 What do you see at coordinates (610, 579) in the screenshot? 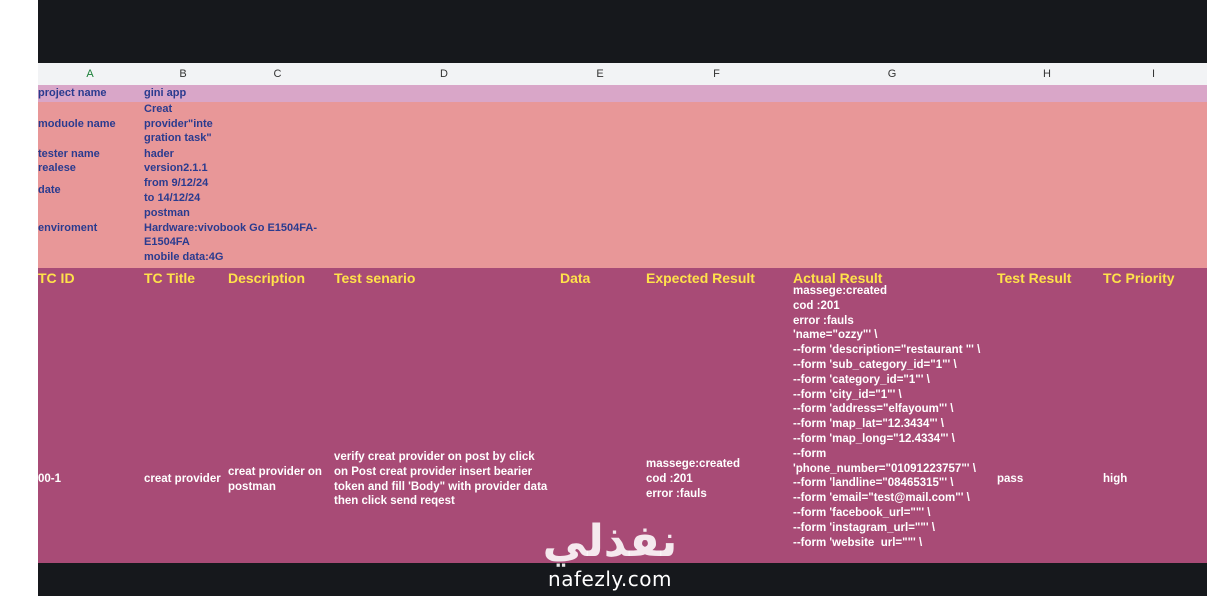
I see `watermark-domain: nafezly.com` at bounding box center [610, 579].